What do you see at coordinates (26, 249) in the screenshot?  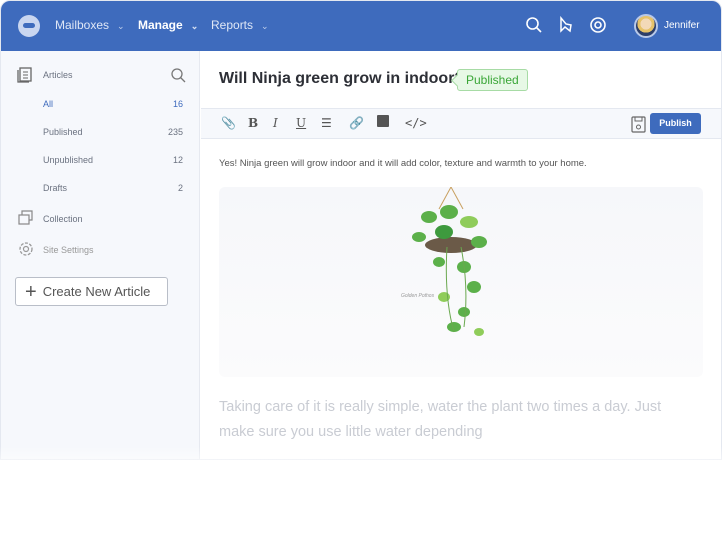 I see `gear-icon` at bounding box center [26, 249].